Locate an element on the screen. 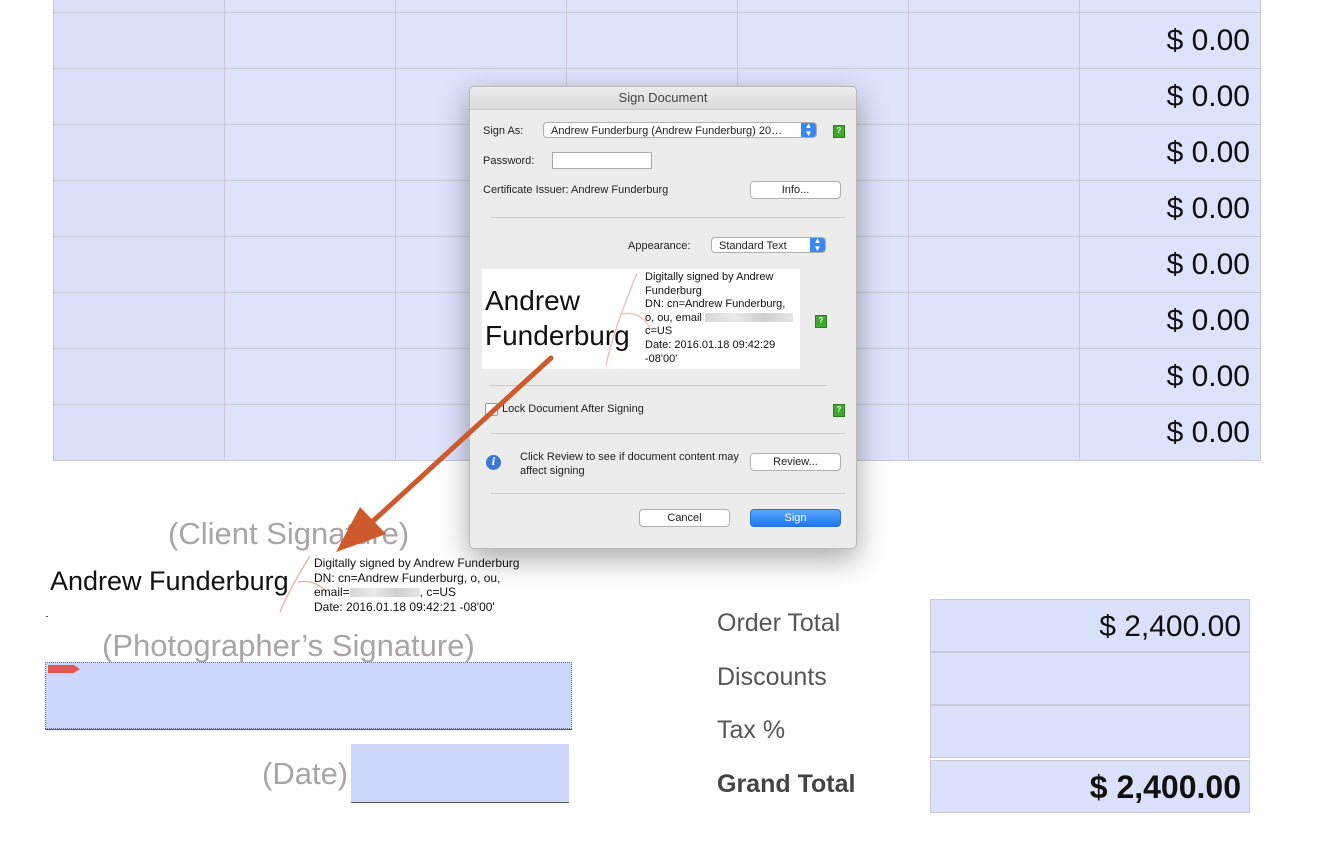 Image resolution: width=1321 pixels, height=855 pixels. client-signature-label: (Client Signature) is located at coordinates (289, 533).